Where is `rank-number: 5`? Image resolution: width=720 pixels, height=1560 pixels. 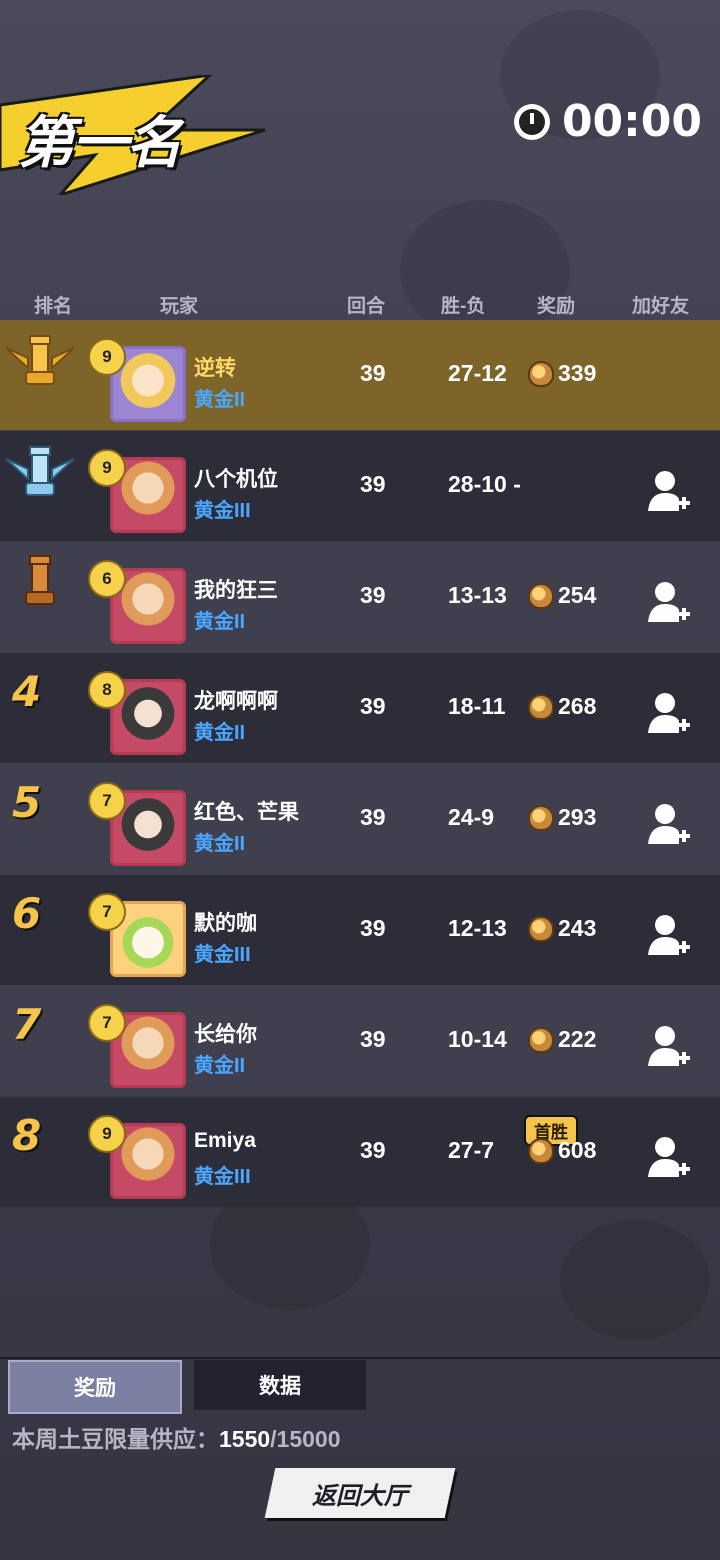 rank-number: 5 is located at coordinates (27, 802).